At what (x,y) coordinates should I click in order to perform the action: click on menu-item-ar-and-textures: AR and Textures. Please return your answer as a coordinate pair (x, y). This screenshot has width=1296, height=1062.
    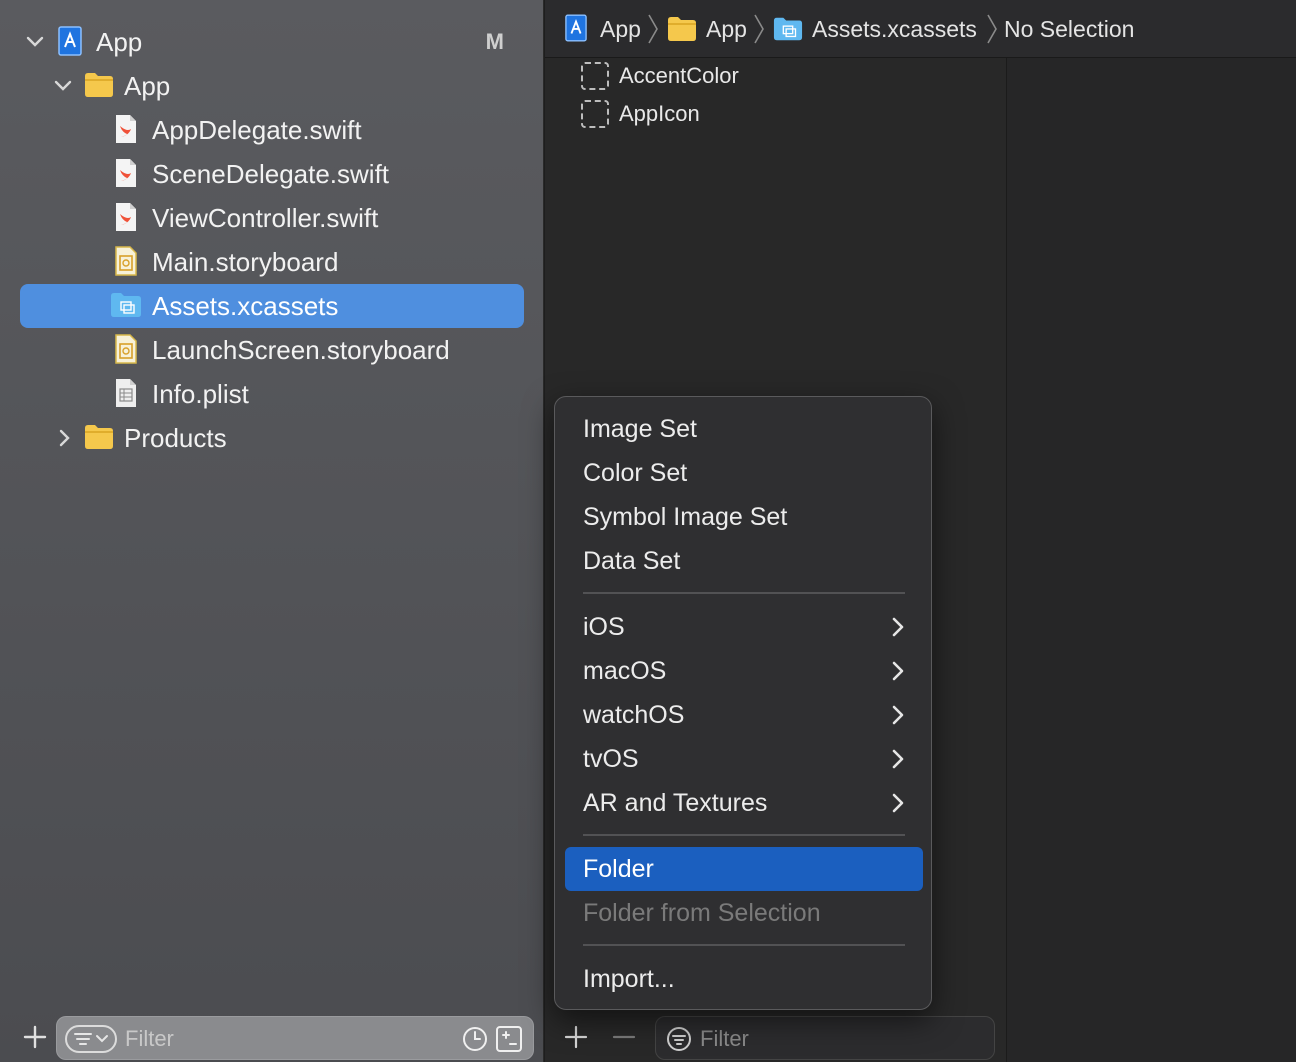
    Looking at the image, I should click on (744, 803).